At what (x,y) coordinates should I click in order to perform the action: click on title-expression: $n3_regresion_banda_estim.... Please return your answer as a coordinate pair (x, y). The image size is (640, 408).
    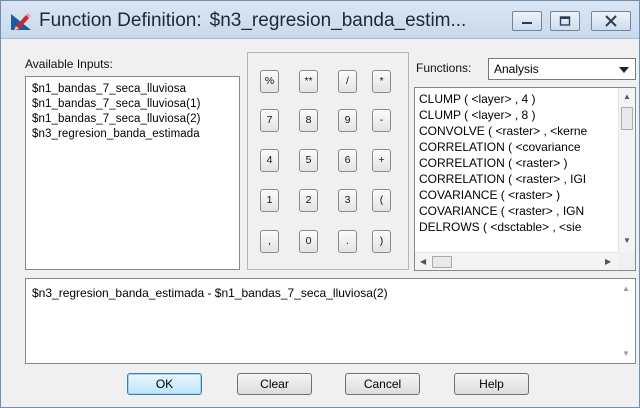
    Looking at the image, I should click on (338, 20).